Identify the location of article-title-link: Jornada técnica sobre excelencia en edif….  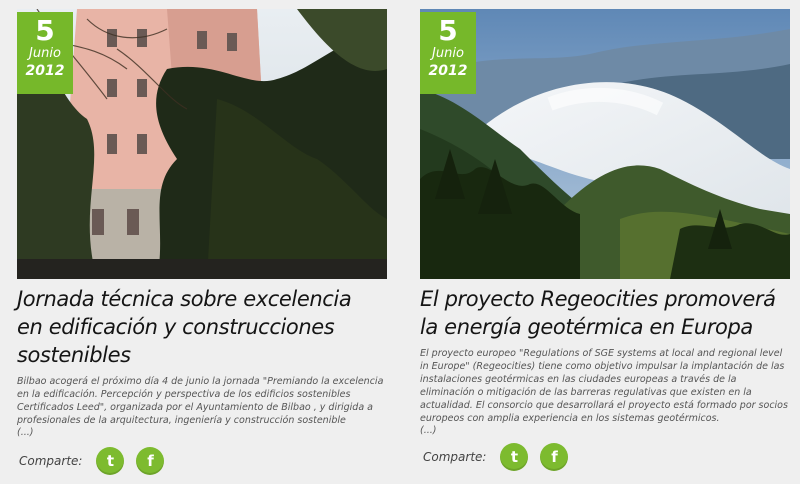
(184, 327).